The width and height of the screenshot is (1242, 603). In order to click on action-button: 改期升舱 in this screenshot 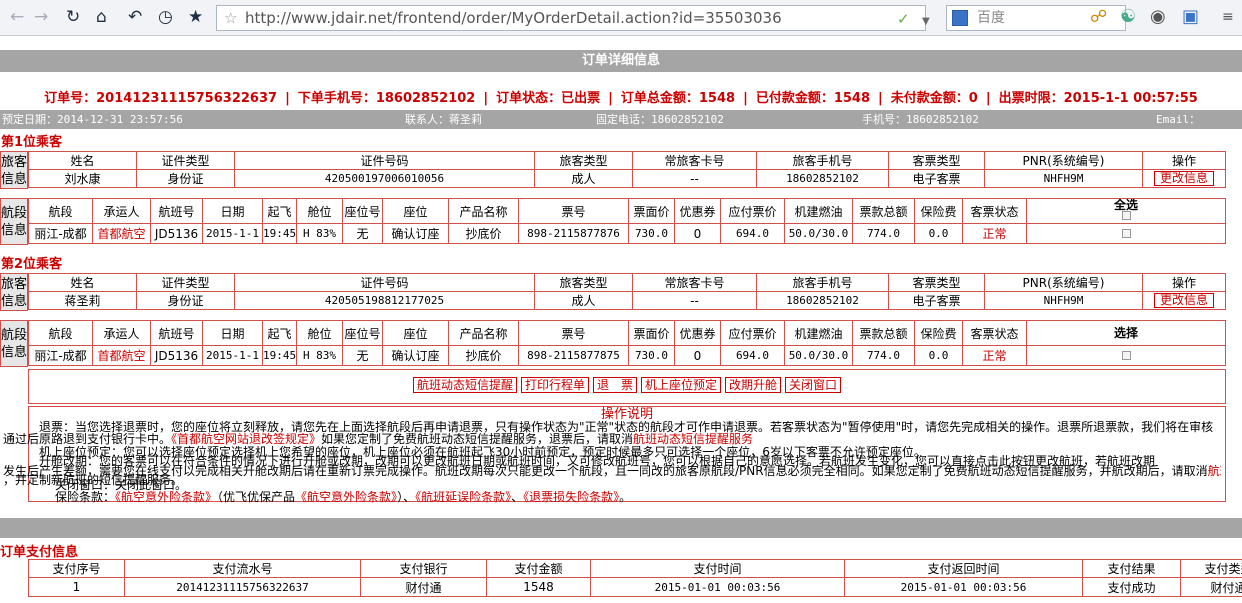, I will do `click(753, 385)`.